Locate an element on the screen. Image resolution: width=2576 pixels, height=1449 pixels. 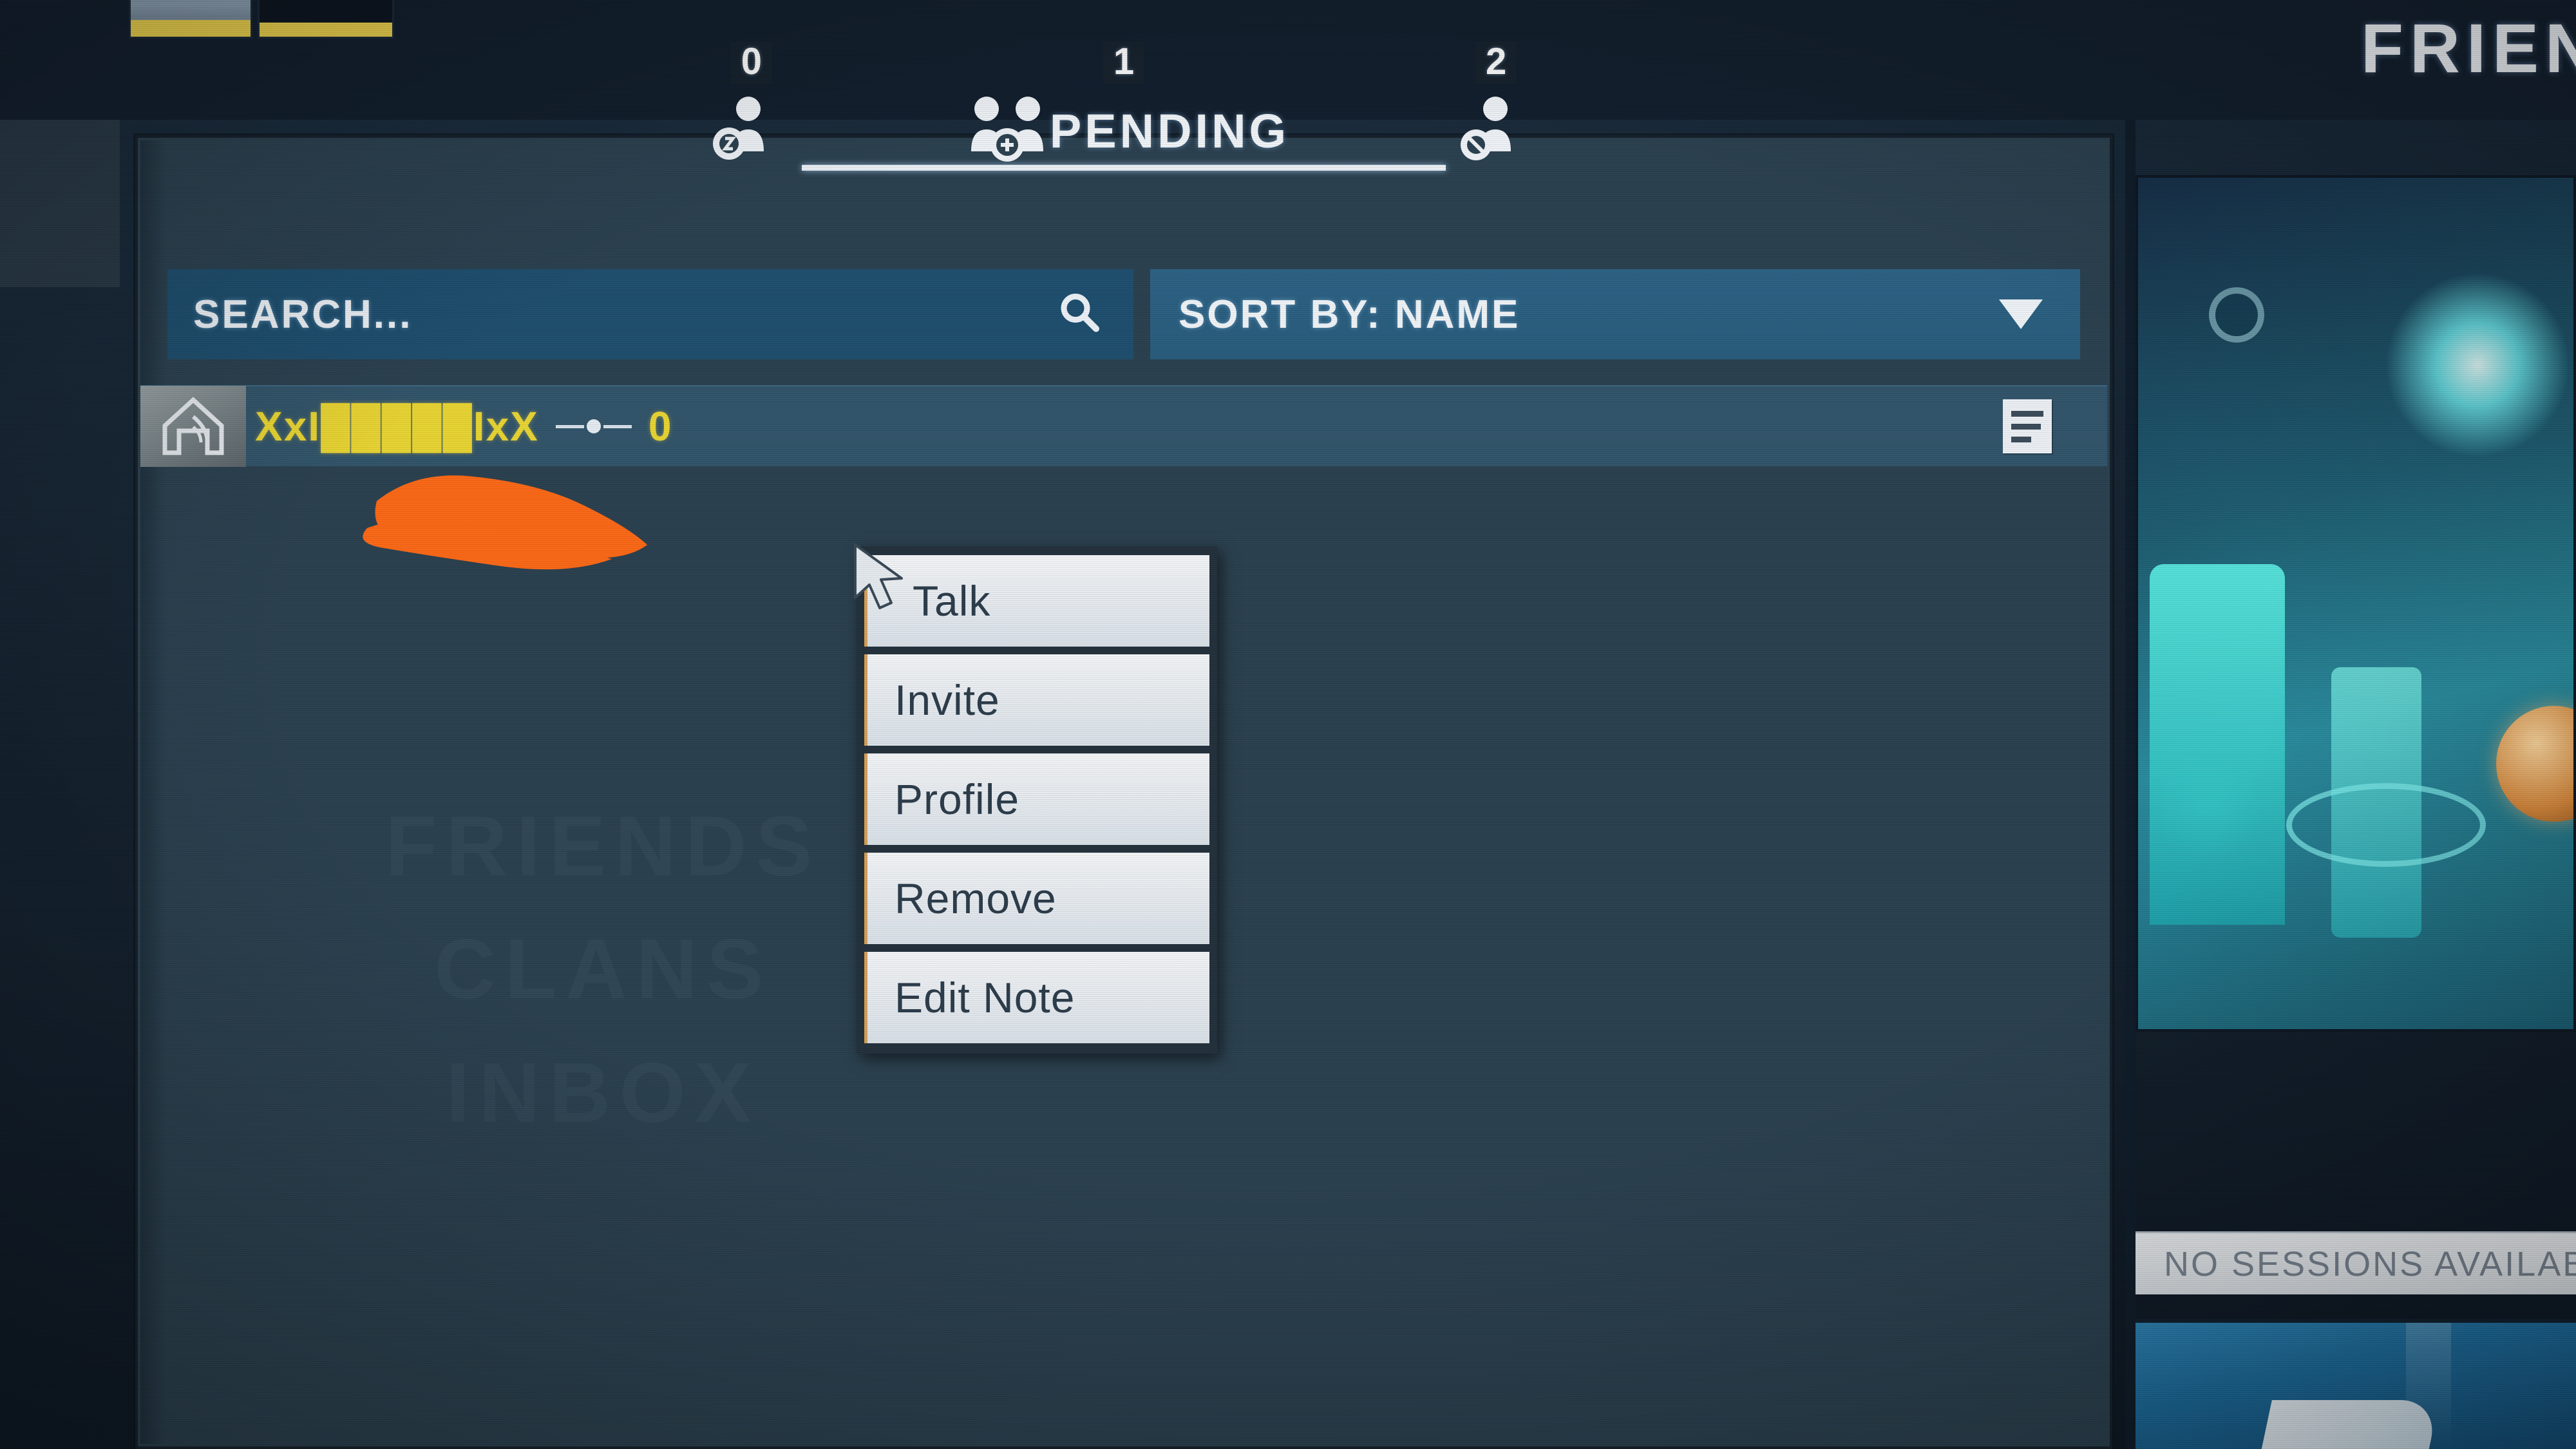
panel-left-shade is located at coordinates (153, 792).